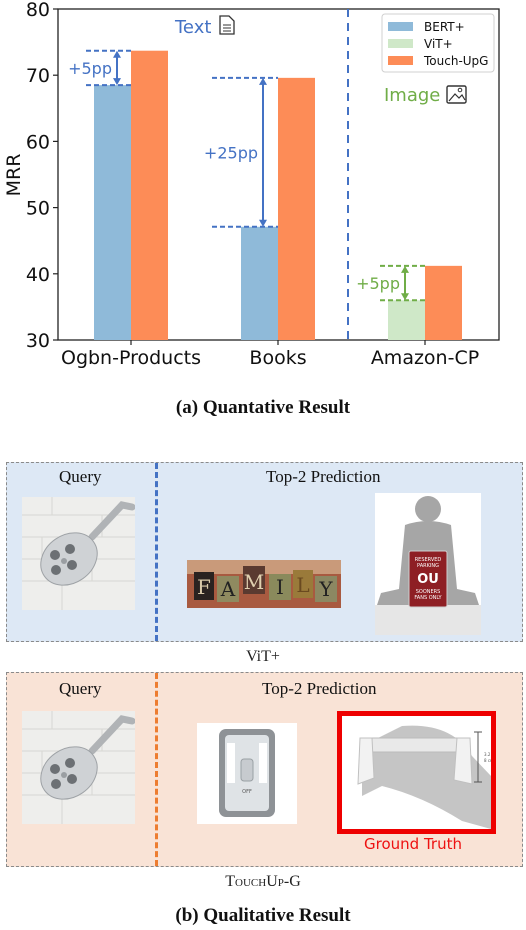  I want to click on modality-label-image: Image, so click(412, 95).